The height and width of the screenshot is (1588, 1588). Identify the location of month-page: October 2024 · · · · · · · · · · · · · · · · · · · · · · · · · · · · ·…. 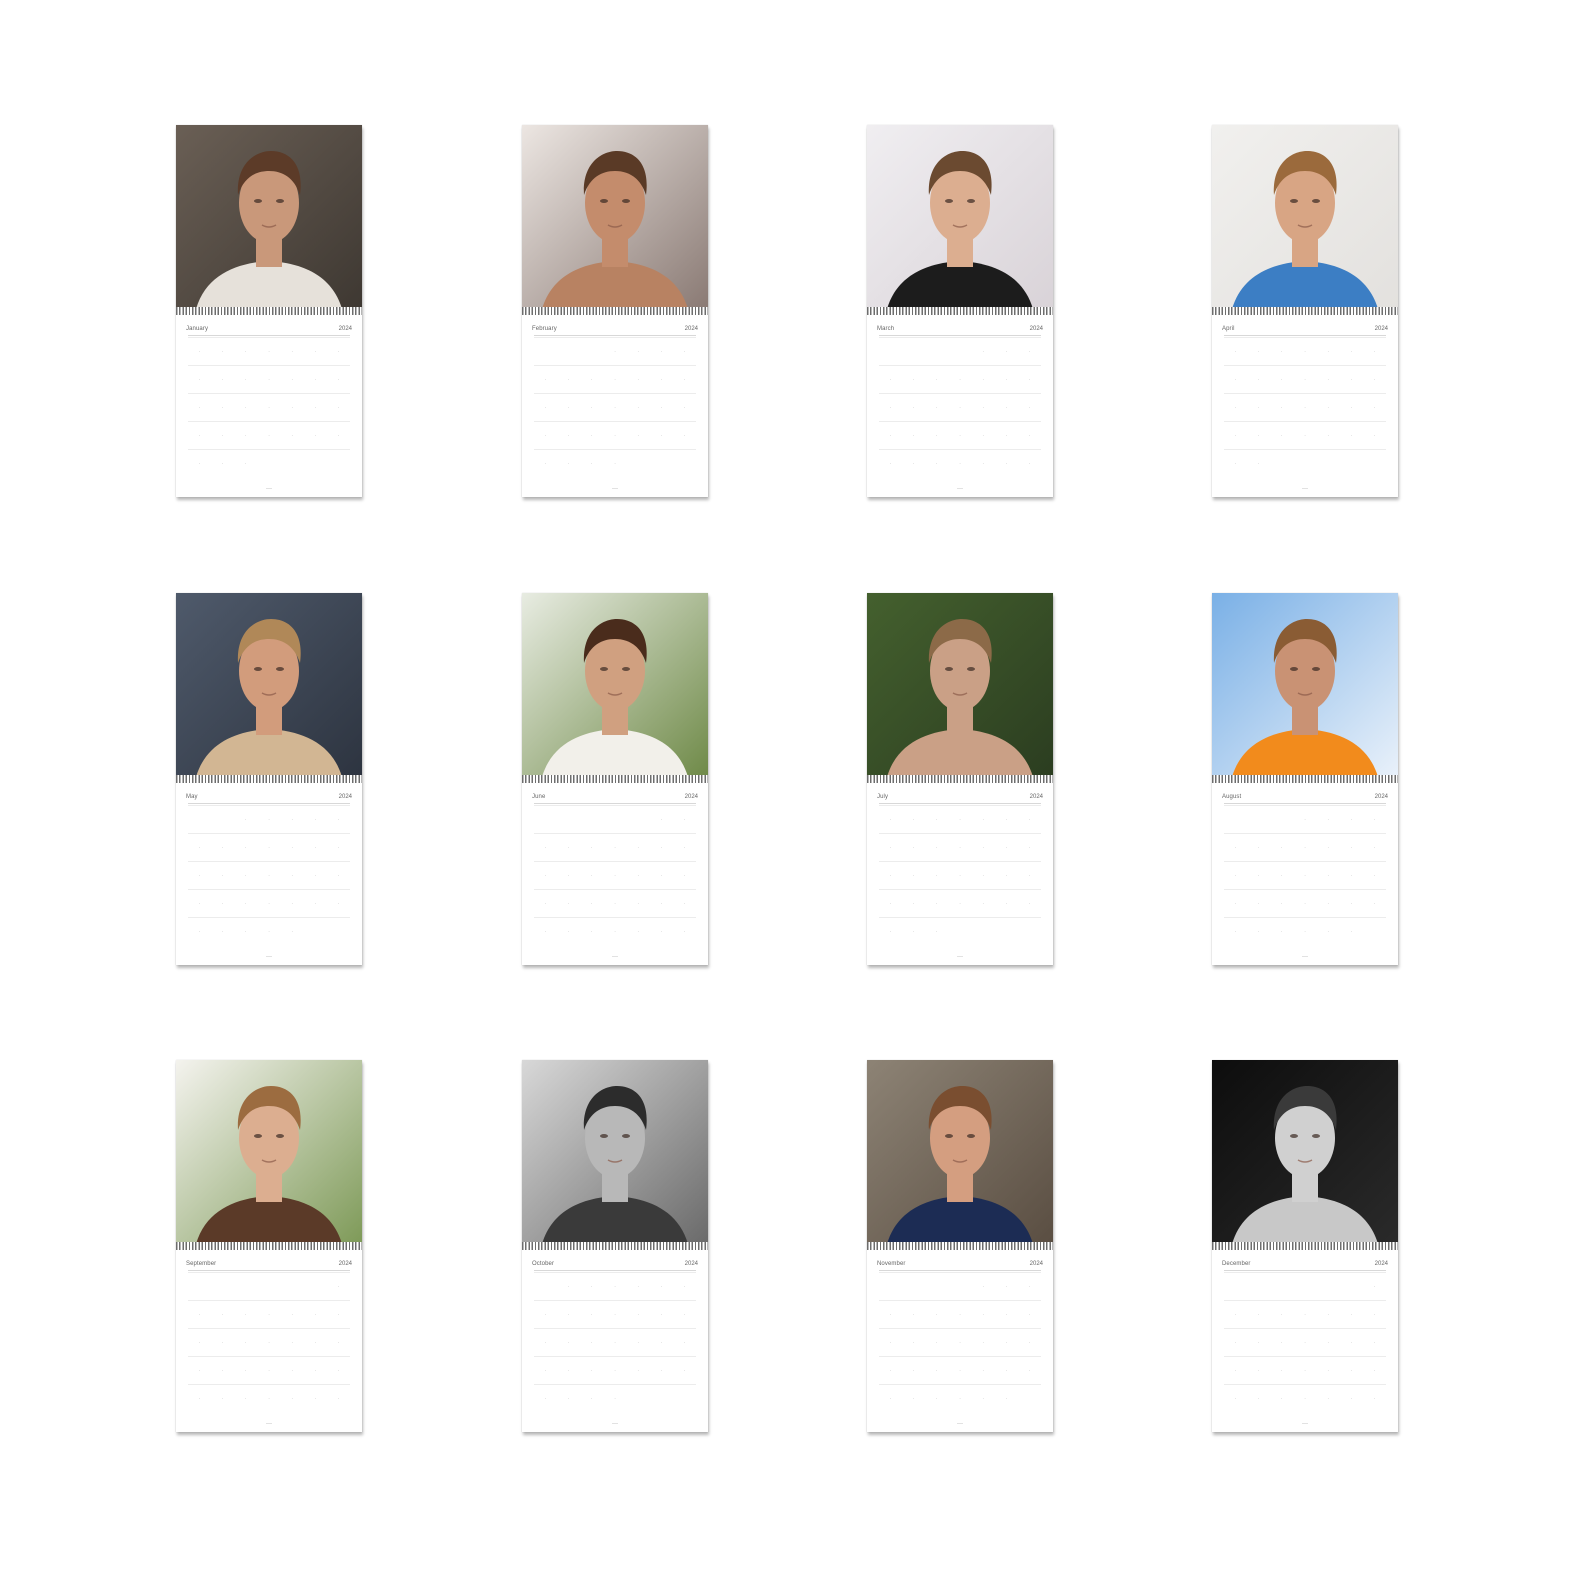
(615, 1341).